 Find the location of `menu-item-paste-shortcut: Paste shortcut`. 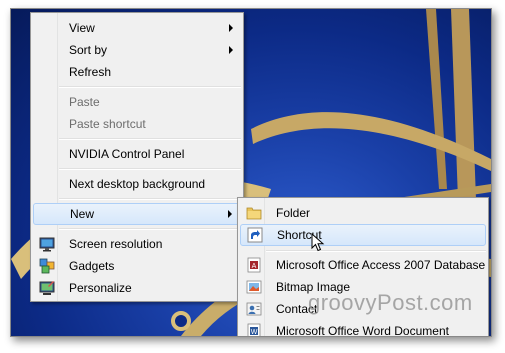

menu-item-paste-shortcut: Paste shortcut is located at coordinates (137, 124).